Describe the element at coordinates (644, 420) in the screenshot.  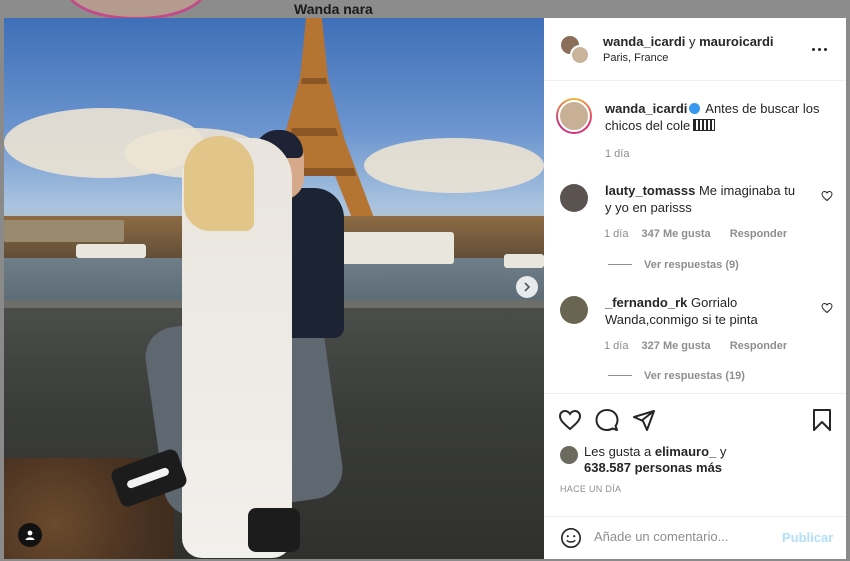
I see `share-send-icon` at that location.